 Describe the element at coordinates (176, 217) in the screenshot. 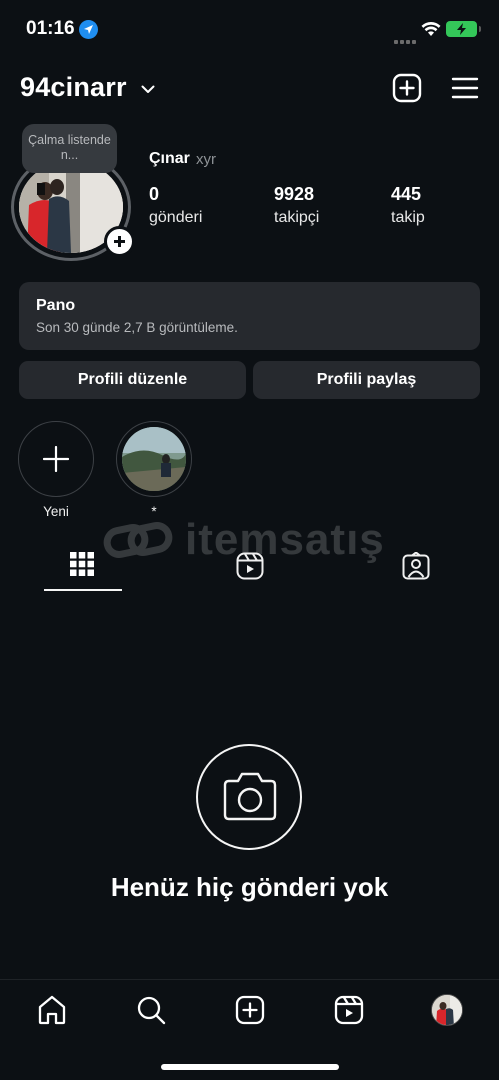

I see `stat-posts-label: gönderi` at that location.